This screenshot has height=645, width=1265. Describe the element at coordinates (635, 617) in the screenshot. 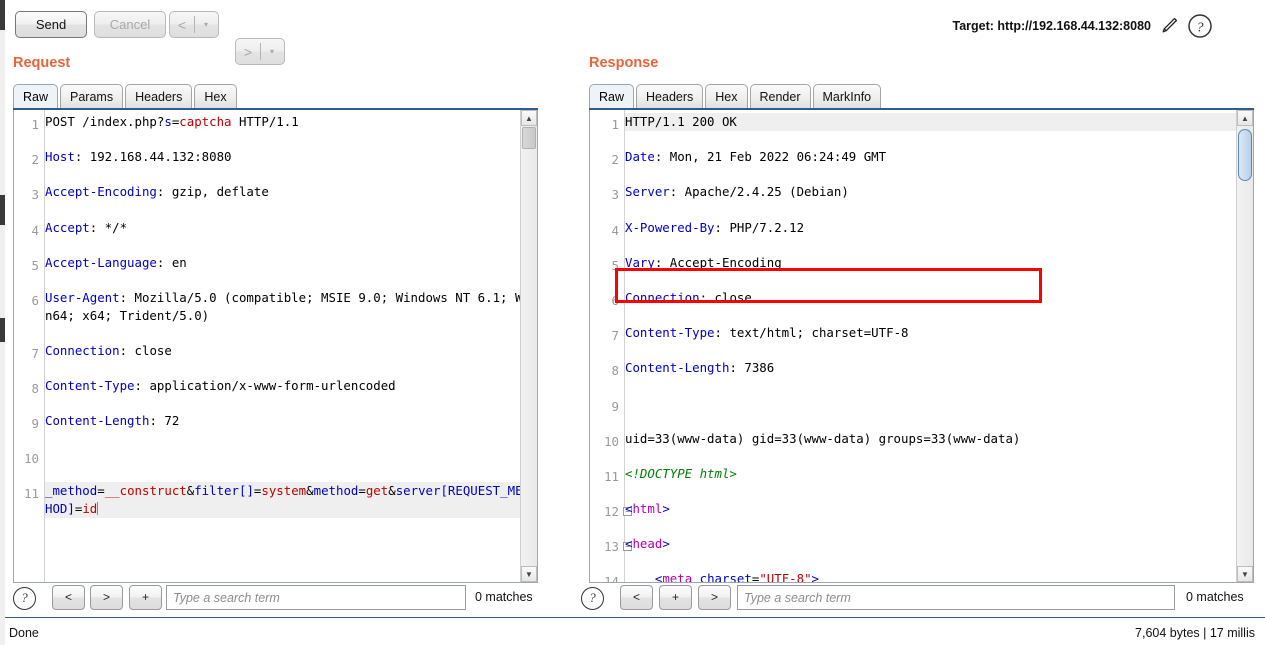

I see `status-separator` at that location.